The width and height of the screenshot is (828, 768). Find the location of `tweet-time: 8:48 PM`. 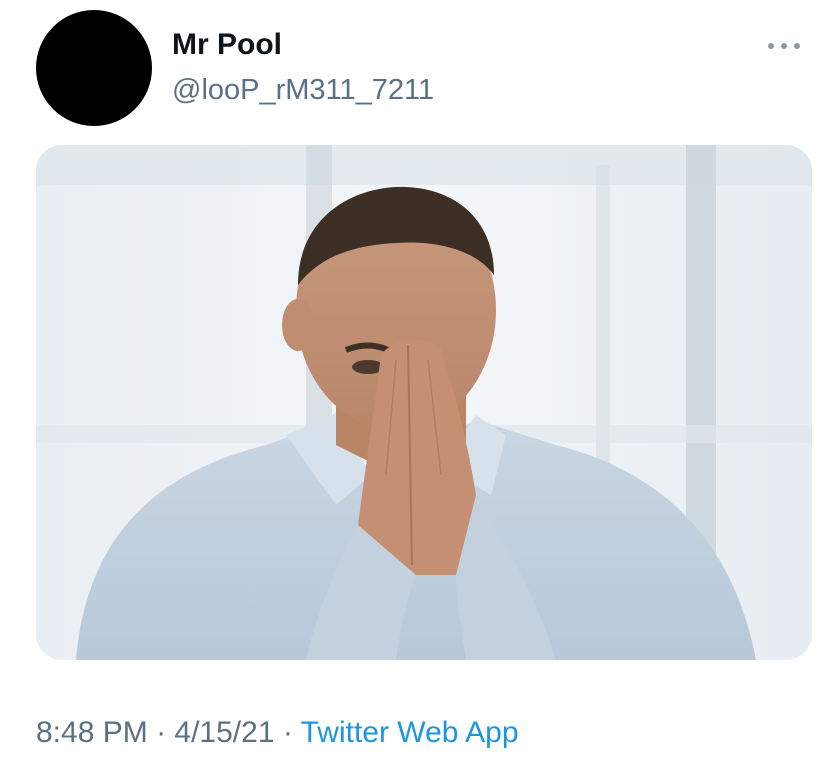

tweet-time: 8:48 PM is located at coordinates (92, 732).